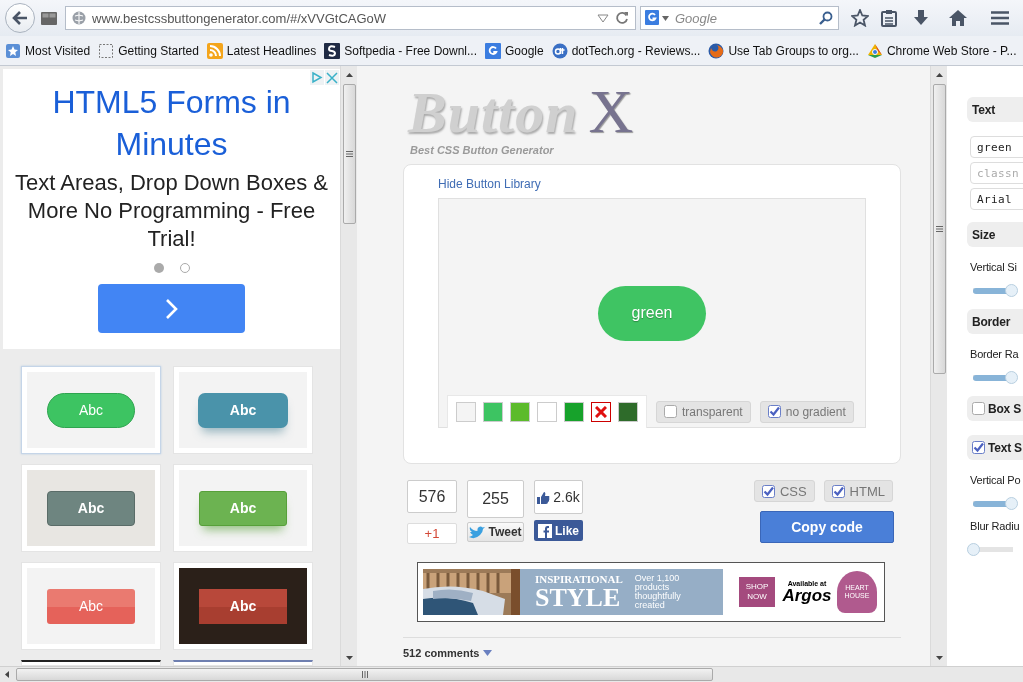  What do you see at coordinates (332, 77) in the screenshot?
I see `close-icon` at bounding box center [332, 77].